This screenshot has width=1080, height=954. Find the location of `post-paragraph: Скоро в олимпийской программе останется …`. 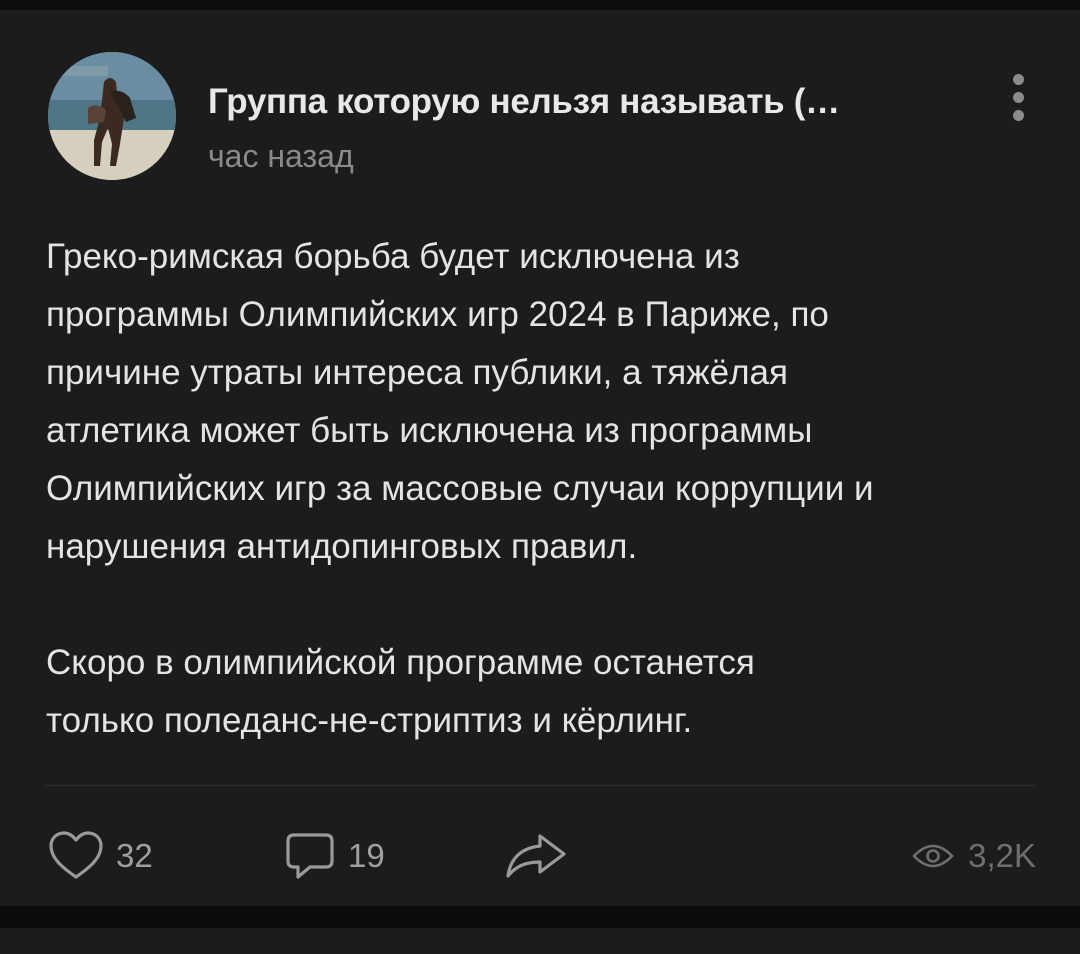

post-paragraph: Скоро в олимпийской программе останется … is located at coordinates (546, 692).